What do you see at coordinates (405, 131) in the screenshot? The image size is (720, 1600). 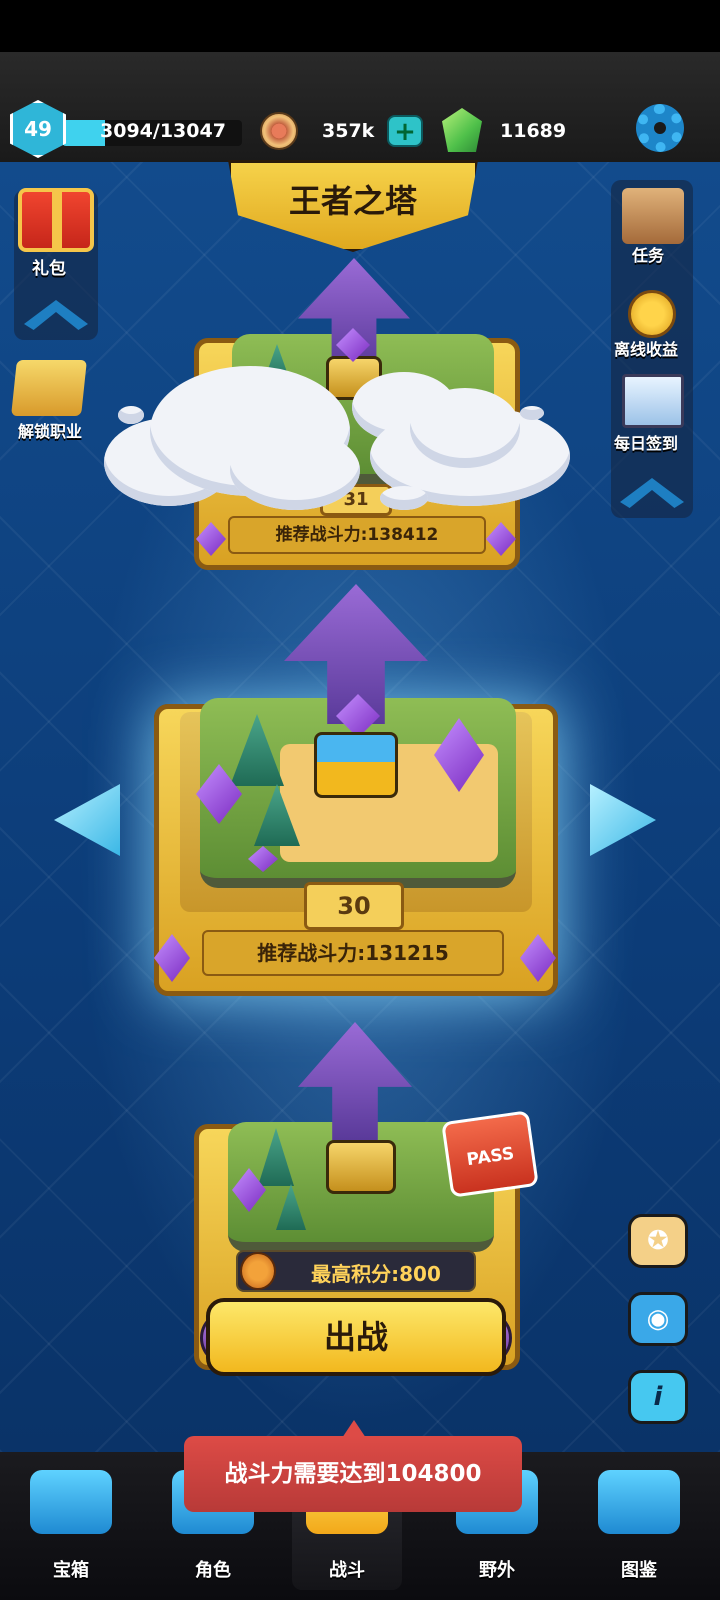 I see `add-coins-button: +` at bounding box center [405, 131].